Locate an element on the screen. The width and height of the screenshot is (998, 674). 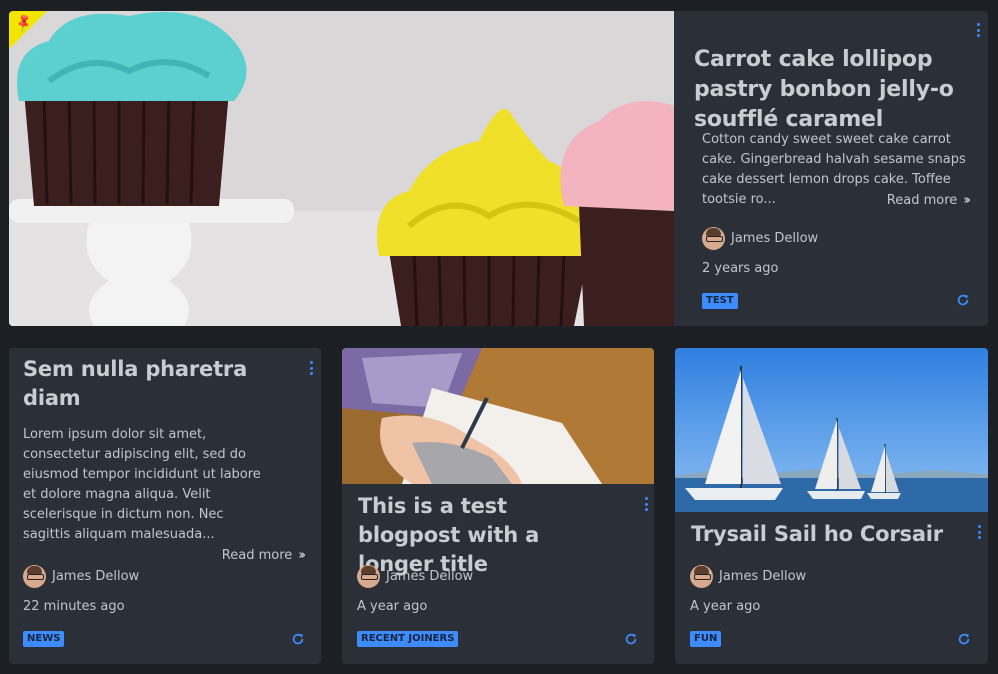
tag-badge: TEST is located at coordinates (720, 301).